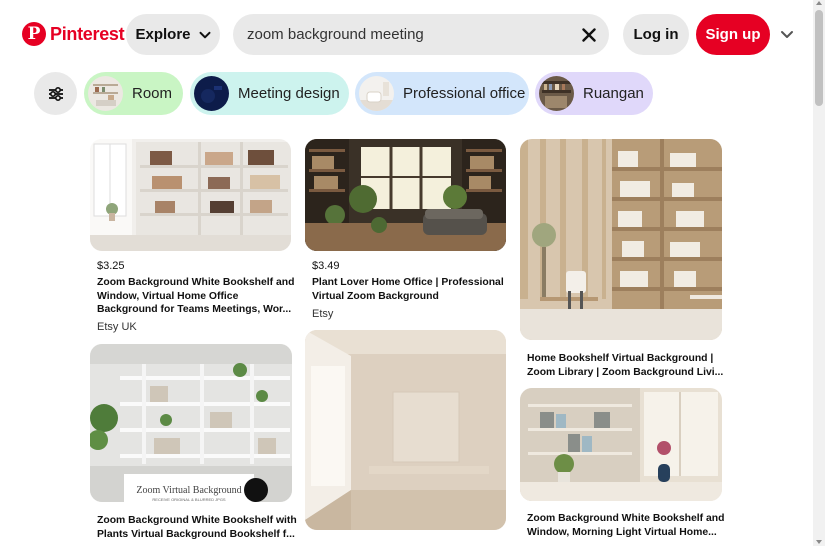  I want to click on clear-search-icon, so click(588, 34).